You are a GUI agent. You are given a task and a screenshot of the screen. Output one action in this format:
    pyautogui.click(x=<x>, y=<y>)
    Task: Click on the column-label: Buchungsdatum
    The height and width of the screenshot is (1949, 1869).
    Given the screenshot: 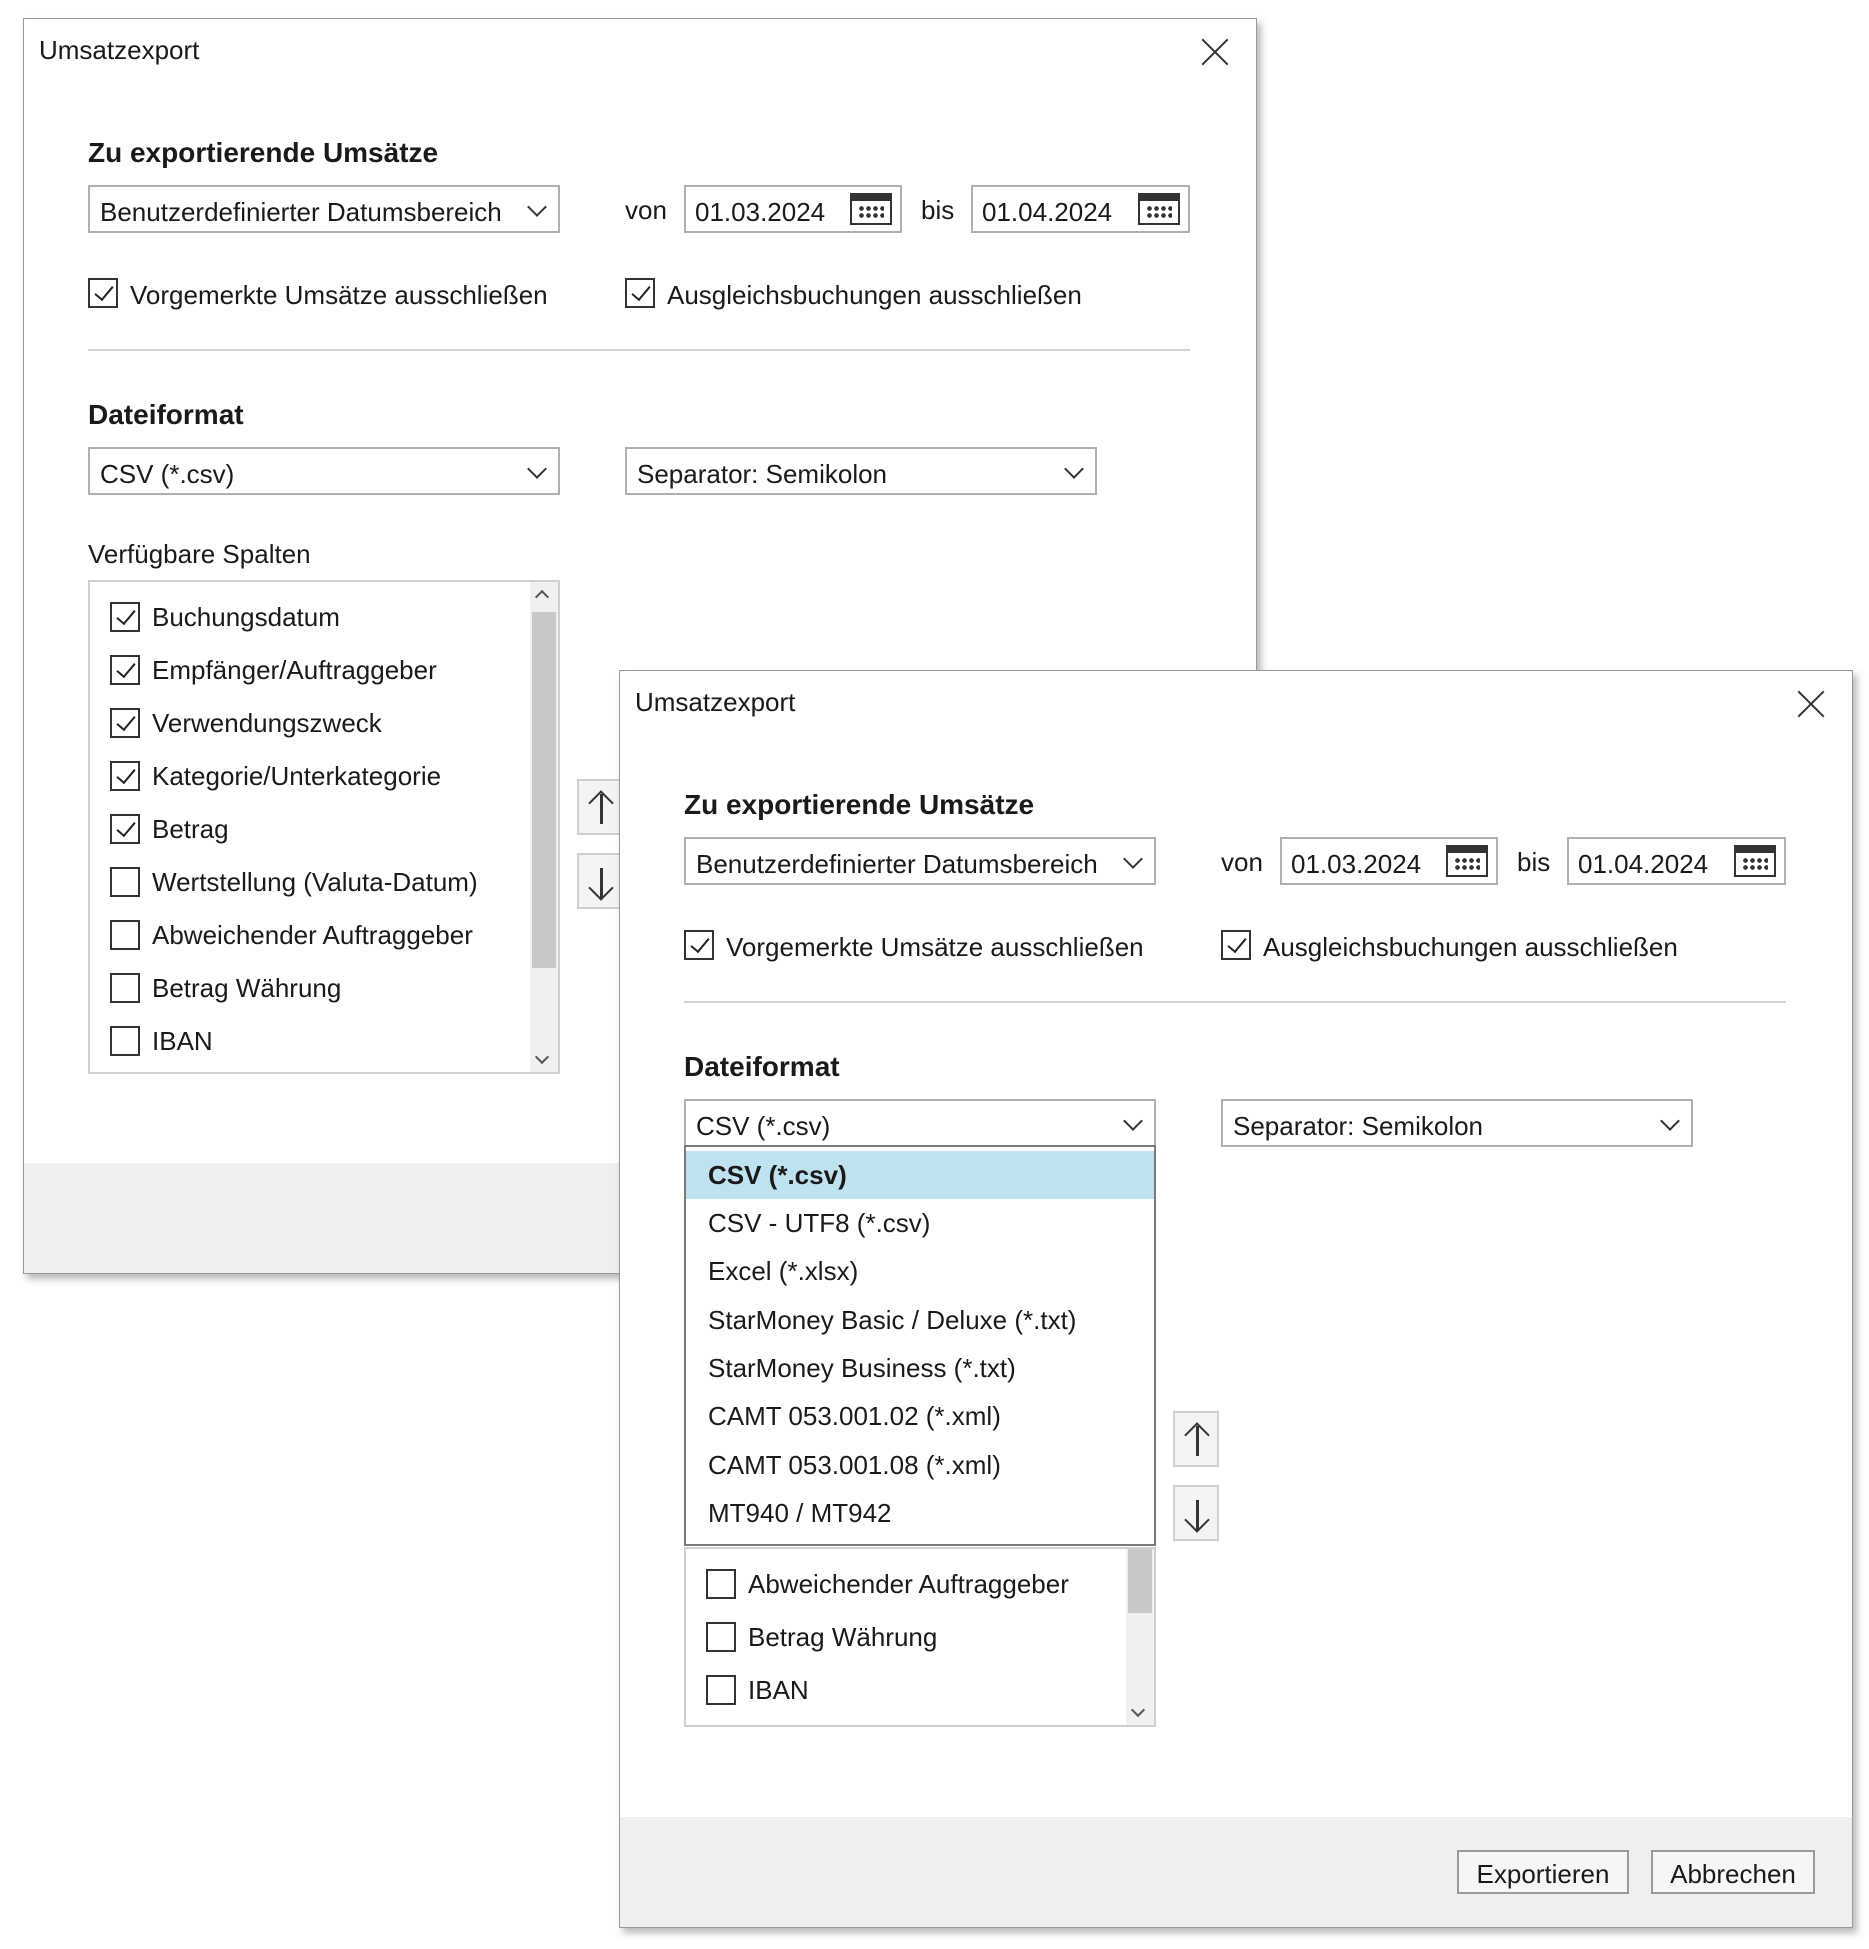 What is the action you would take?
    pyautogui.click(x=246, y=617)
    